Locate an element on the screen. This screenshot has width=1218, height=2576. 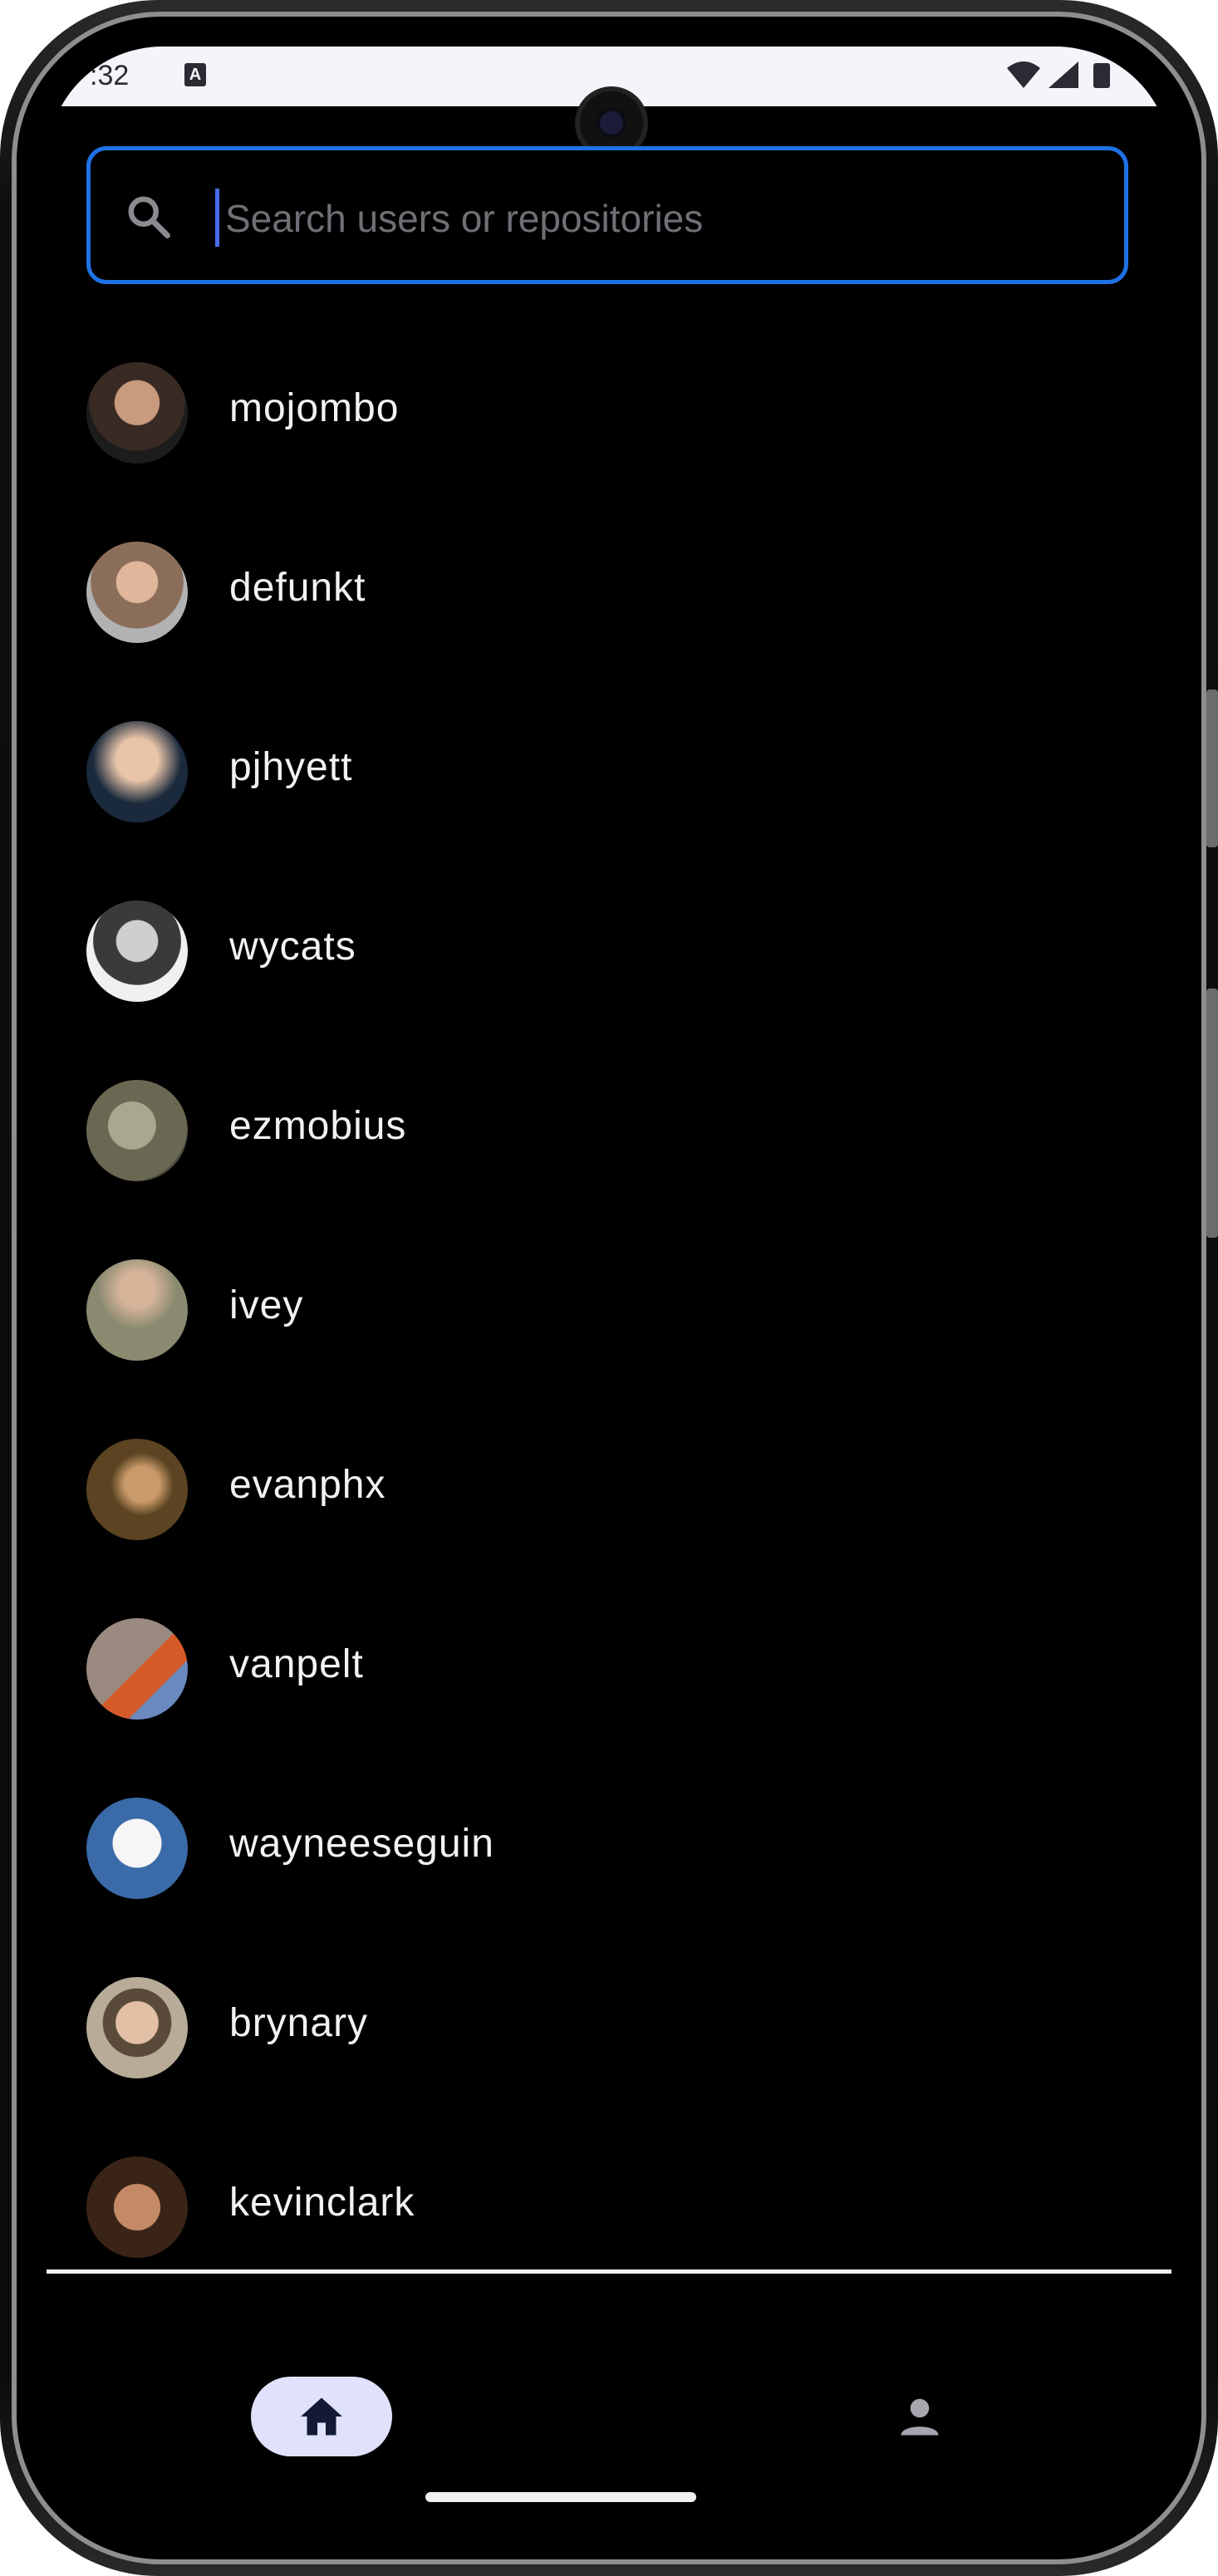
volume-button is located at coordinates (1212, 768).